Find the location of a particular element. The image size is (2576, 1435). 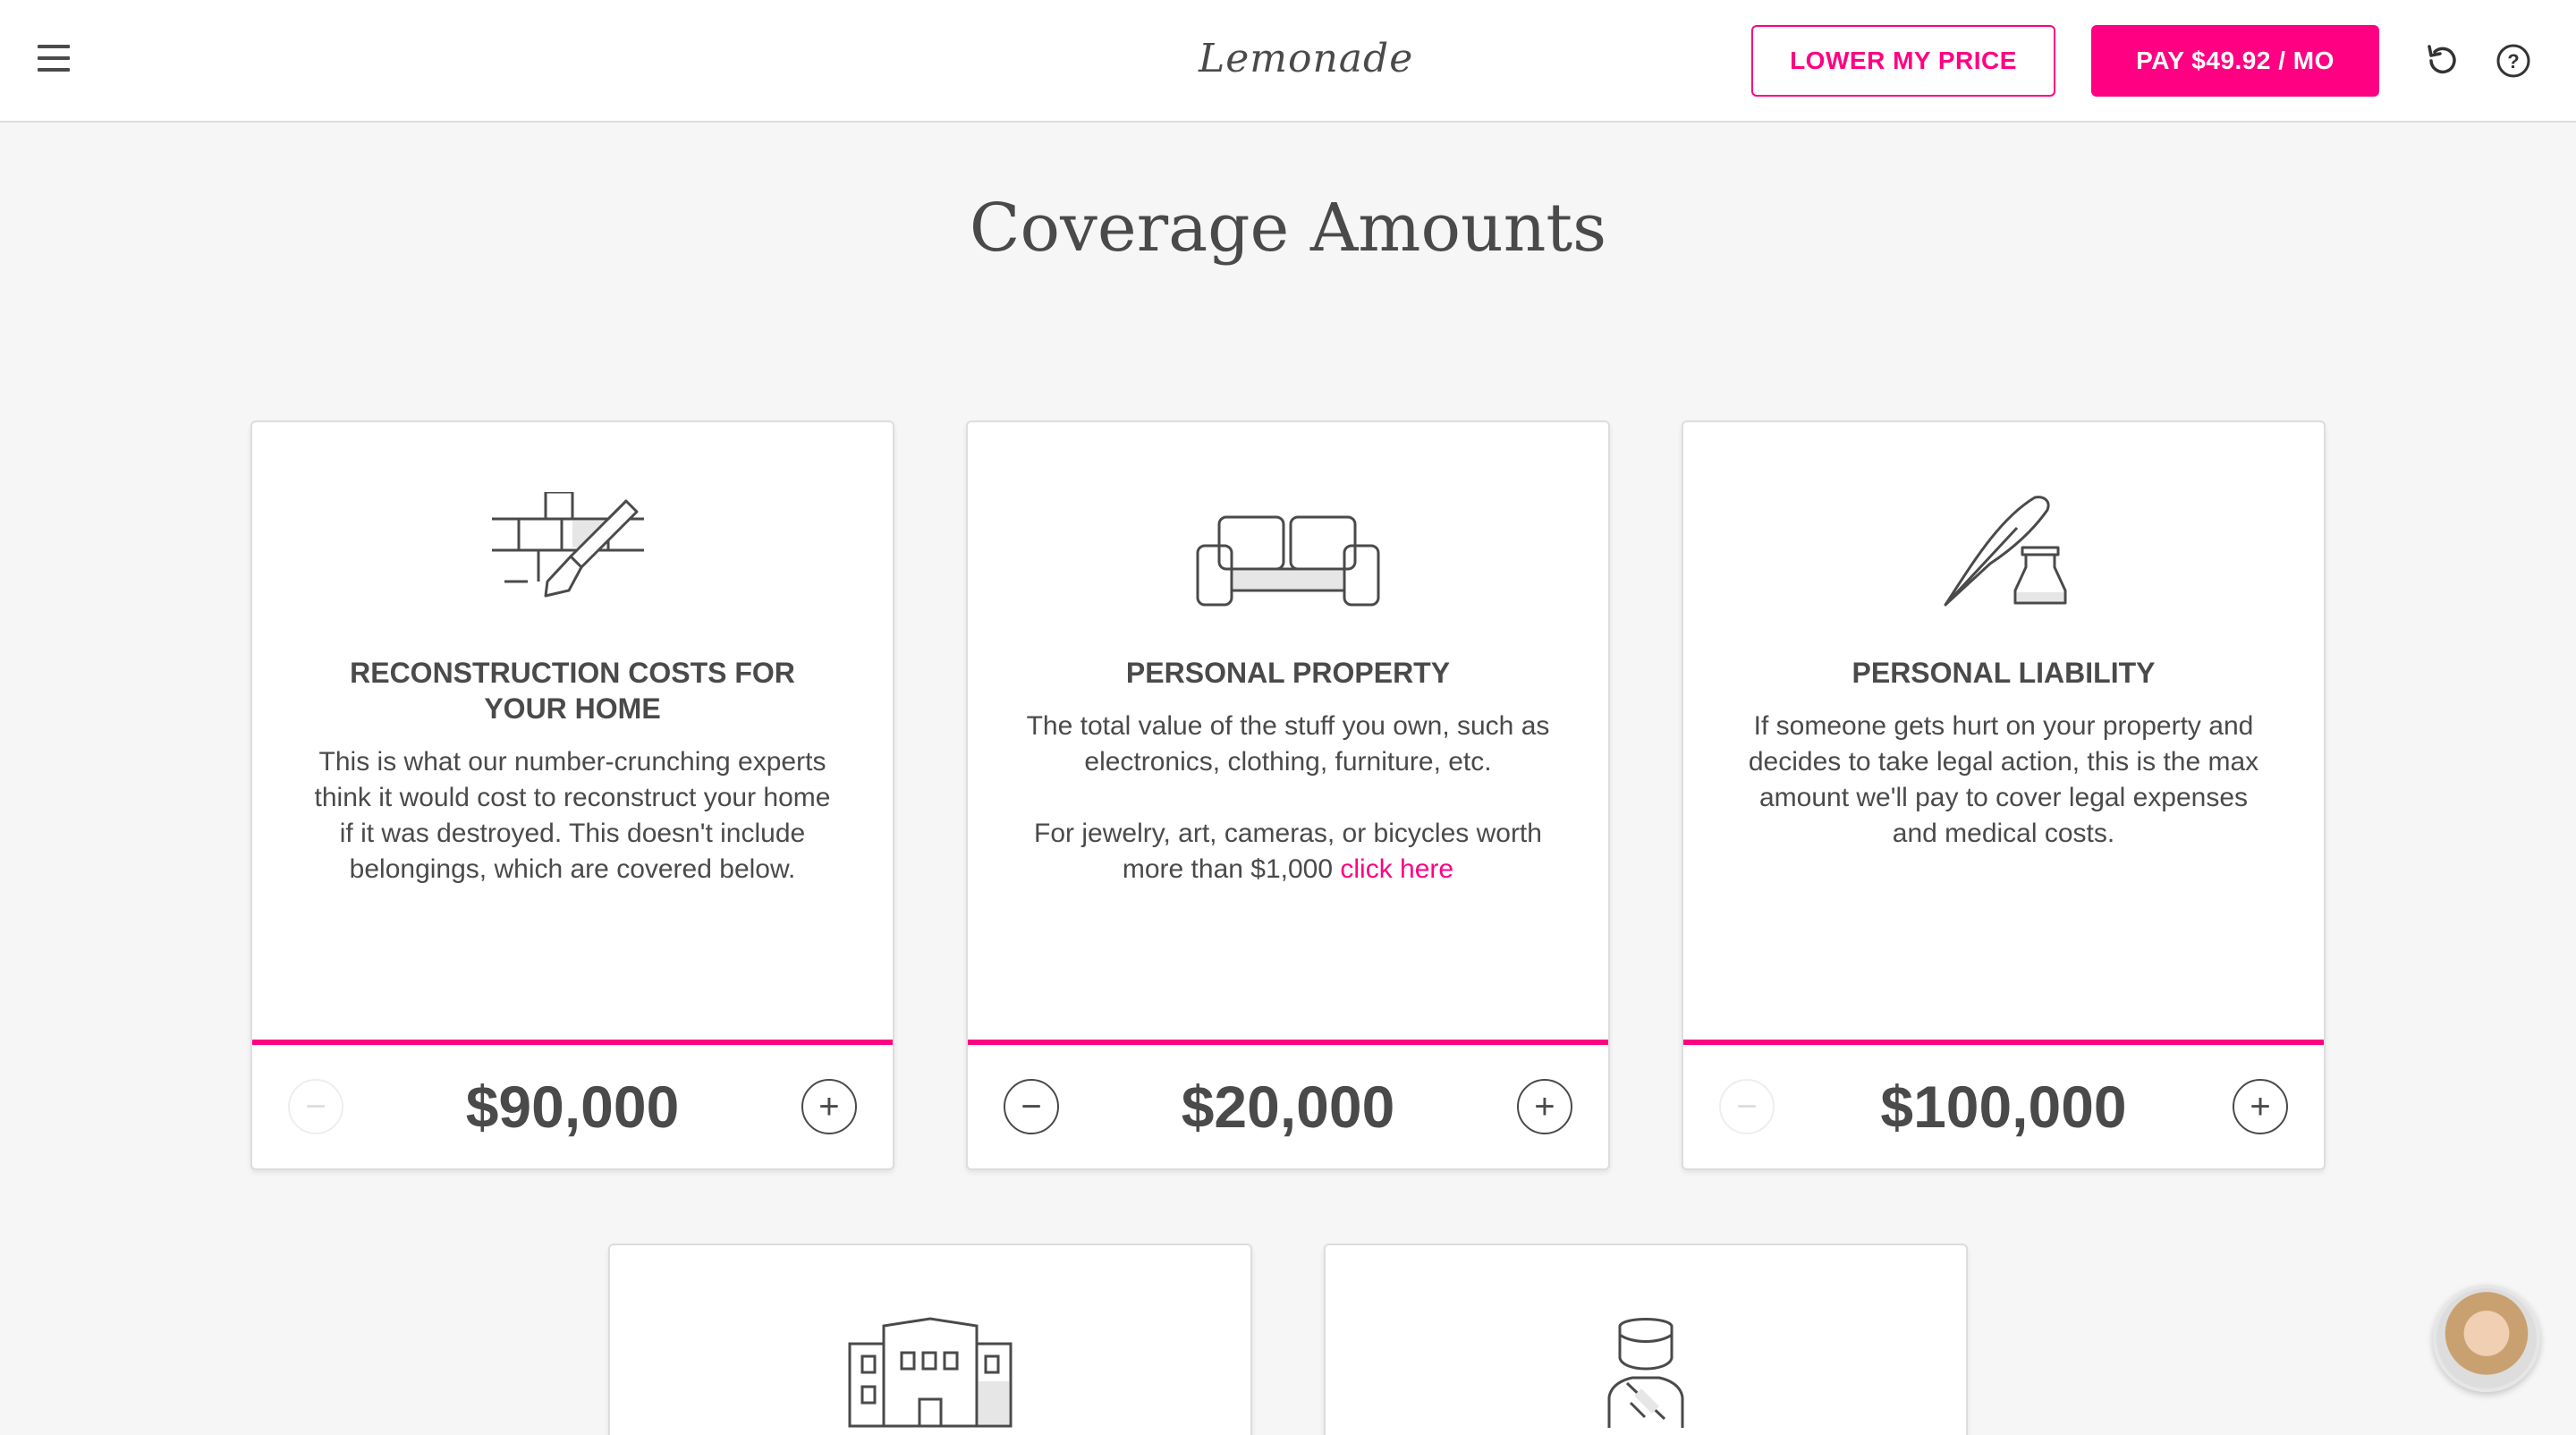

pay-button: PAY $49.92 / MO is located at coordinates (2235, 61).